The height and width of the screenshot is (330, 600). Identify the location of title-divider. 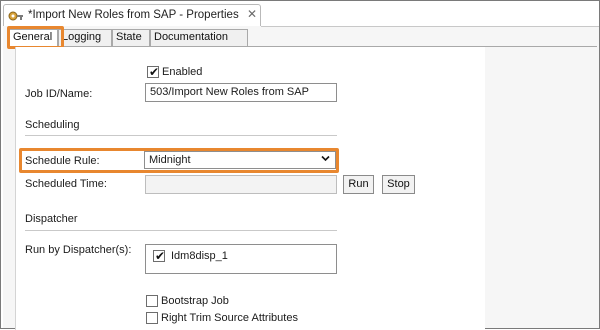
(430, 26).